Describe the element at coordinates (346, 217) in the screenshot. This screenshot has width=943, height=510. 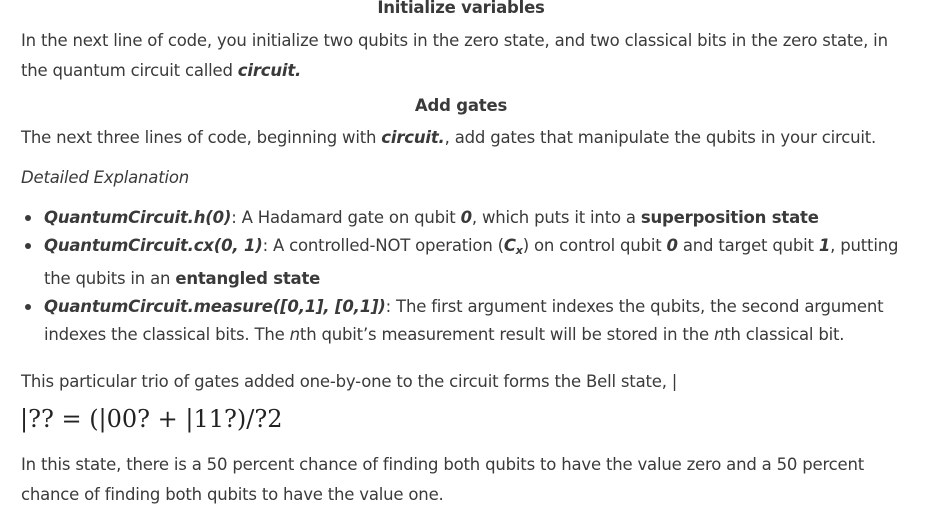
I see `bullet-hadamard-text-a: : A Hadamard gate on qubit` at that location.